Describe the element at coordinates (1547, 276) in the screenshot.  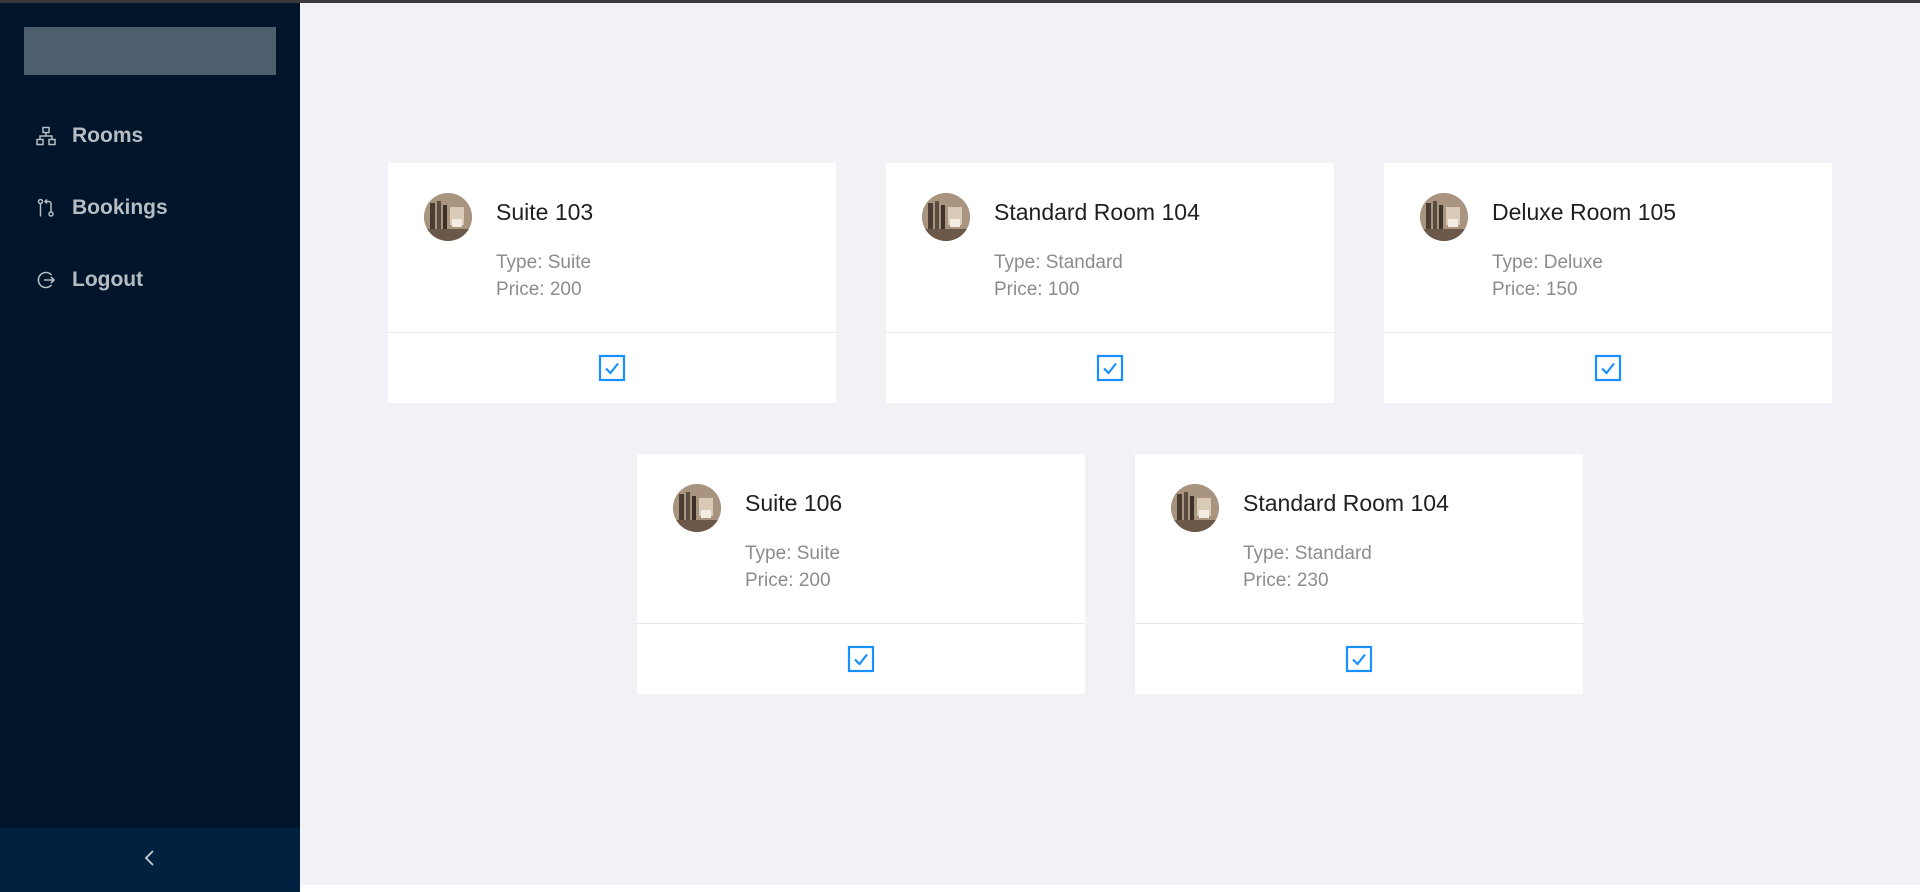
I see `room-description: Type: Deluxe Price: 150` at that location.